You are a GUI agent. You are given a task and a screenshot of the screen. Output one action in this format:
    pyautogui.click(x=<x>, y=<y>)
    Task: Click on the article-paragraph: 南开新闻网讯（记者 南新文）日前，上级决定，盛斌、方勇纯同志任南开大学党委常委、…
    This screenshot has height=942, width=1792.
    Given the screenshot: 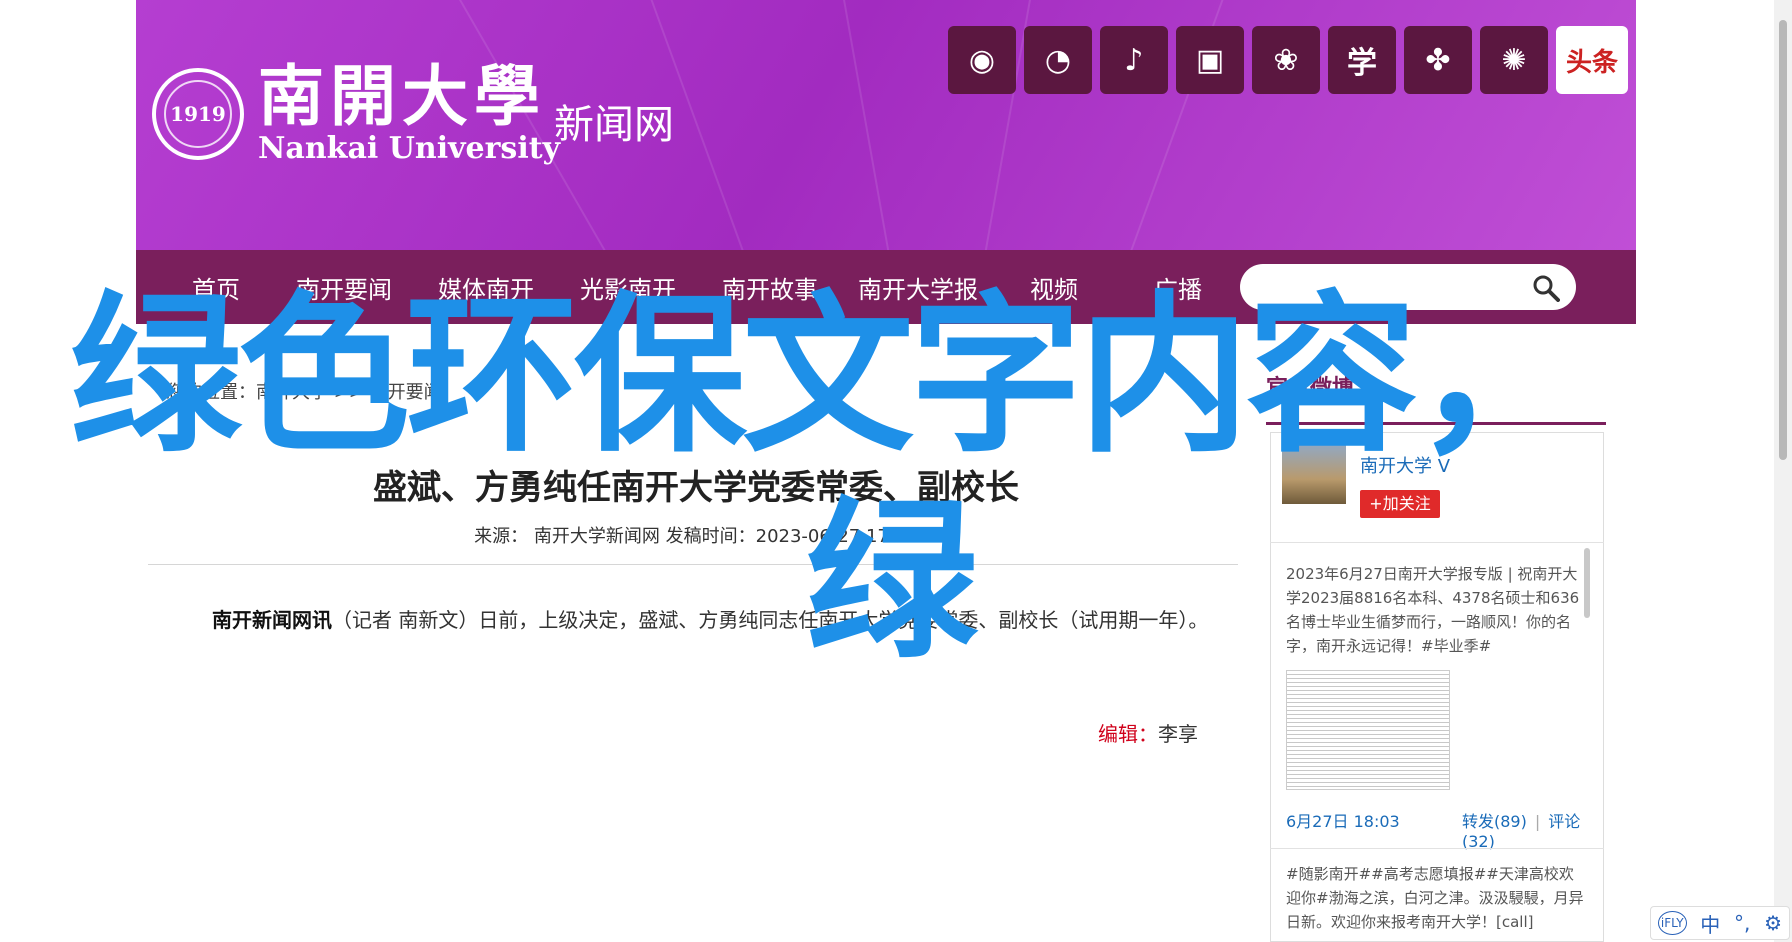 What is the action you would take?
    pyautogui.click(x=722, y=618)
    